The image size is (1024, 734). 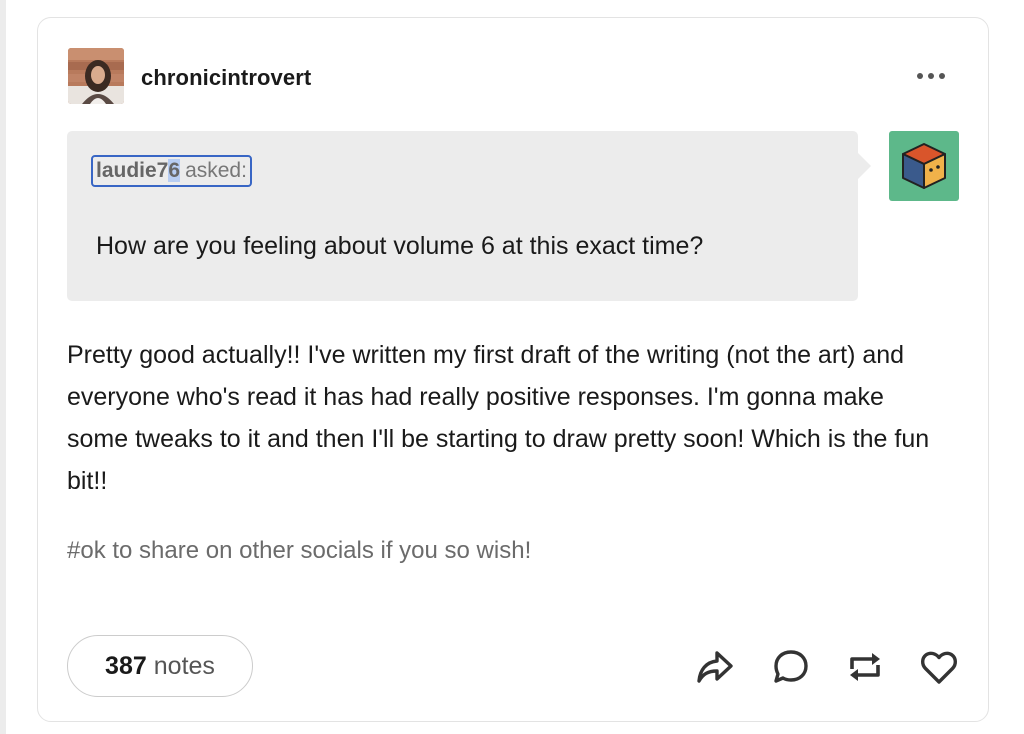 What do you see at coordinates (216, 170) in the screenshot?
I see `asked-label: asked:` at bounding box center [216, 170].